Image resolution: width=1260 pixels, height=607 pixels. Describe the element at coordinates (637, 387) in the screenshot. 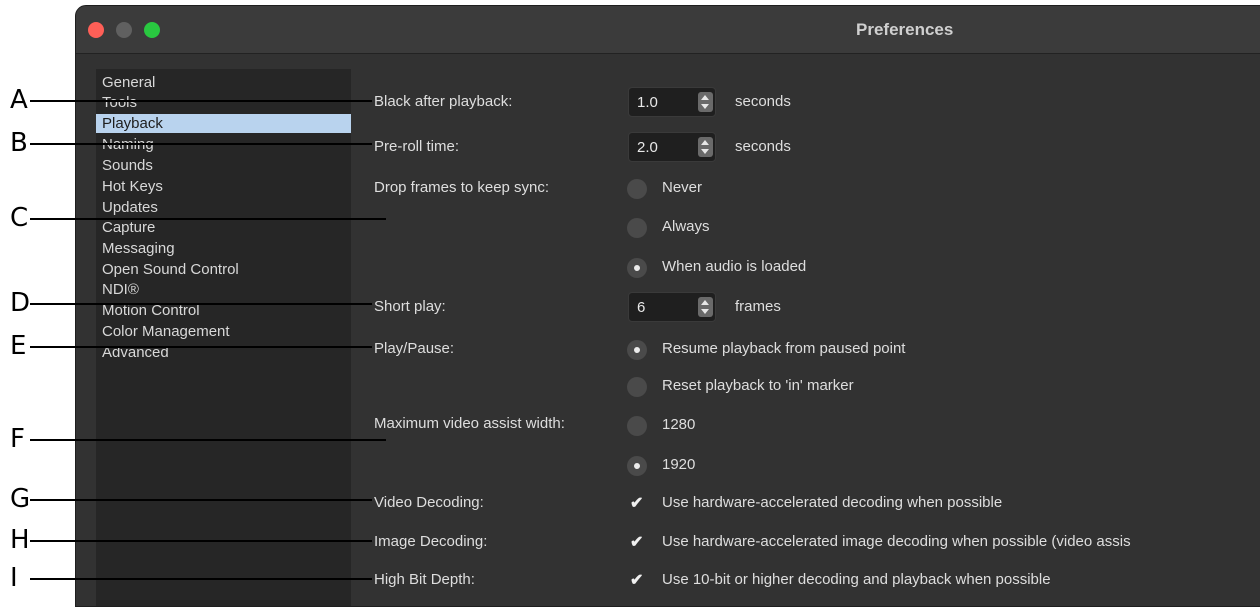

I see `play-pause-reset-radio` at that location.